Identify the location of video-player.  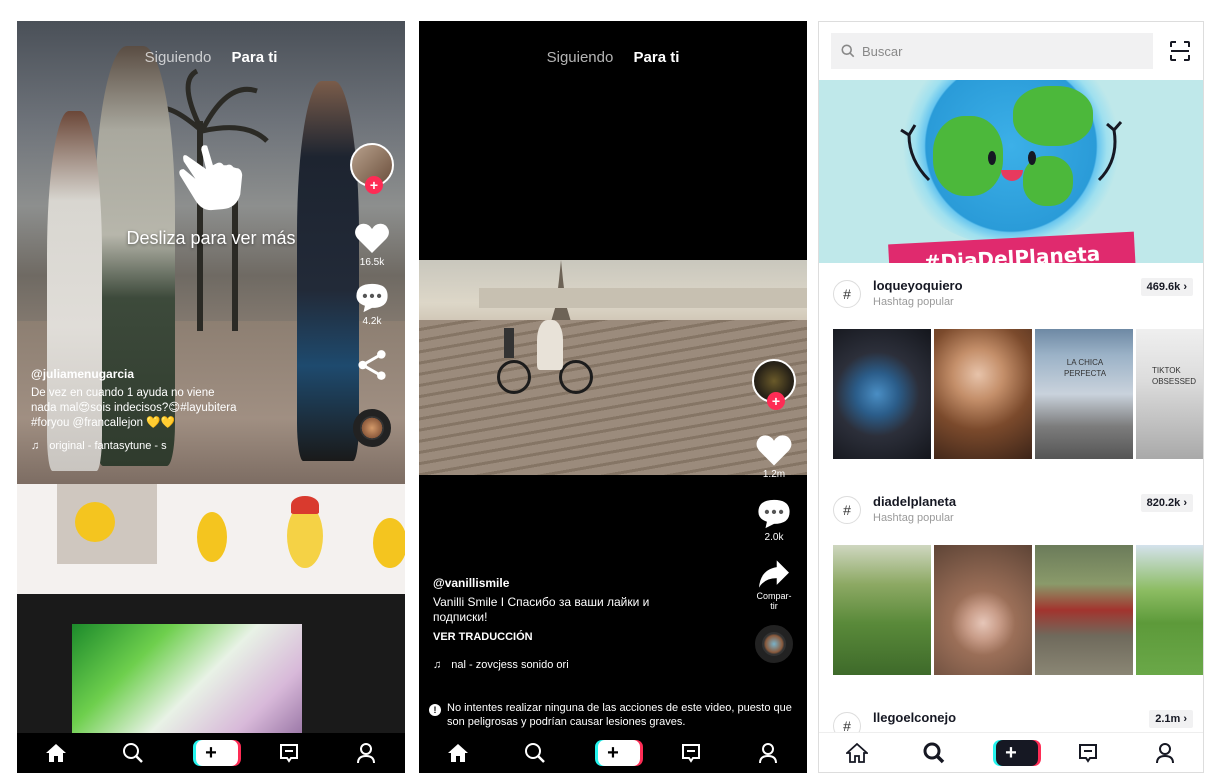
(613, 367).